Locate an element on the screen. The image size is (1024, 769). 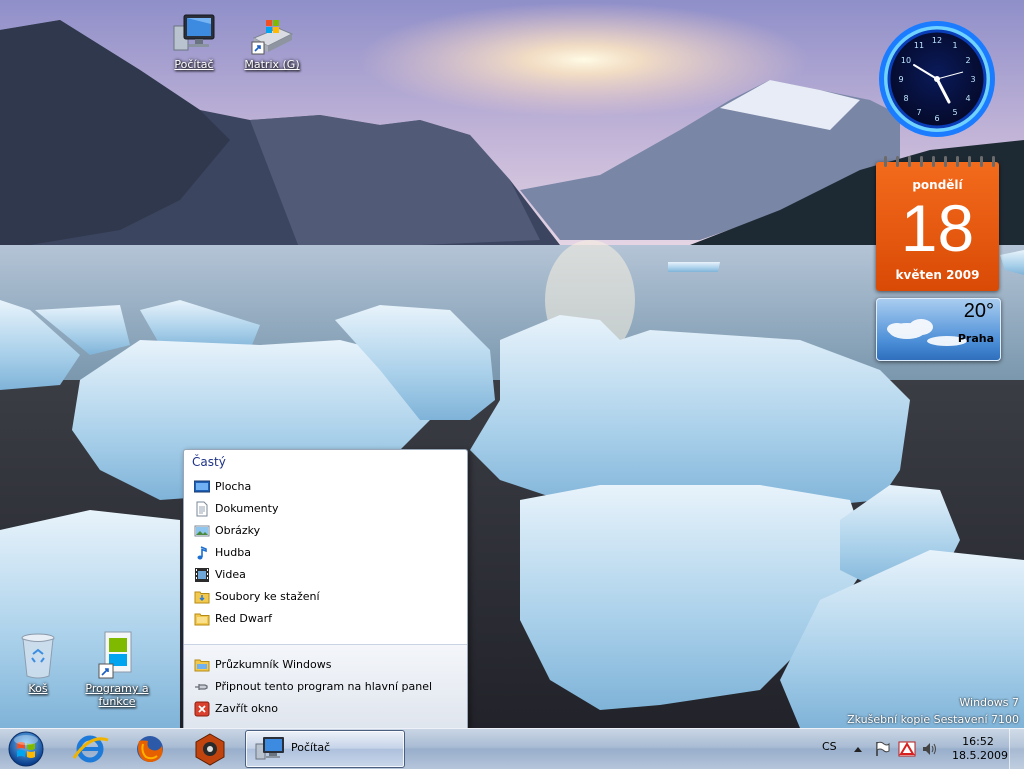
jump-list-item-videos: Videa is located at coordinates (326, 575).